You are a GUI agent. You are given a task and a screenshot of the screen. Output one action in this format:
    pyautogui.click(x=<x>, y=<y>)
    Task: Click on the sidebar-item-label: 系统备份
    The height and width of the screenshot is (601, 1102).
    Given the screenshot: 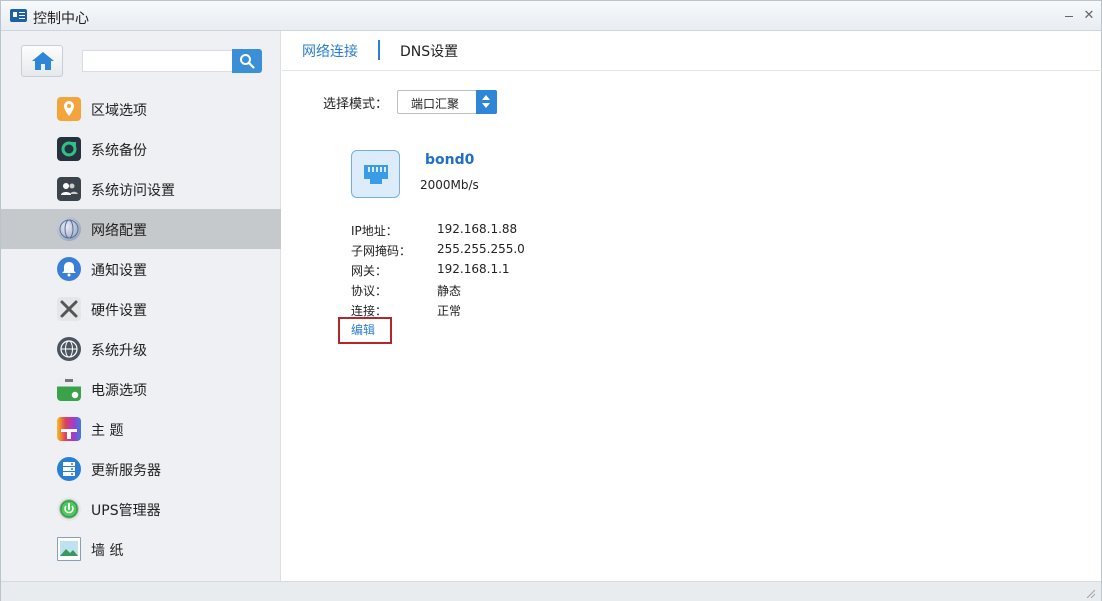 What is the action you would take?
    pyautogui.click(x=119, y=151)
    